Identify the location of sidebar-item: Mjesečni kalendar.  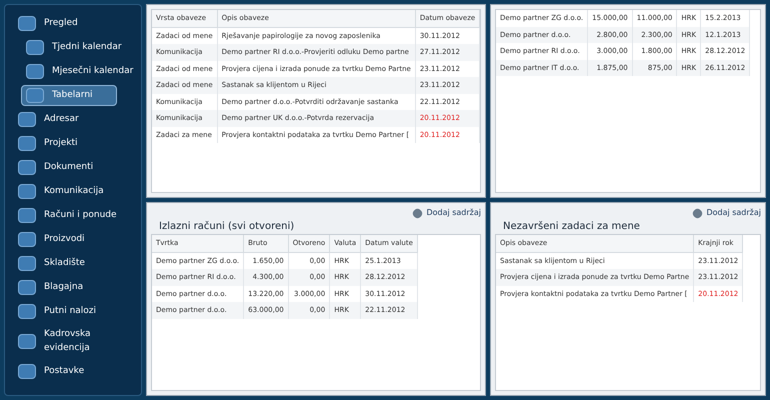
(81, 71).